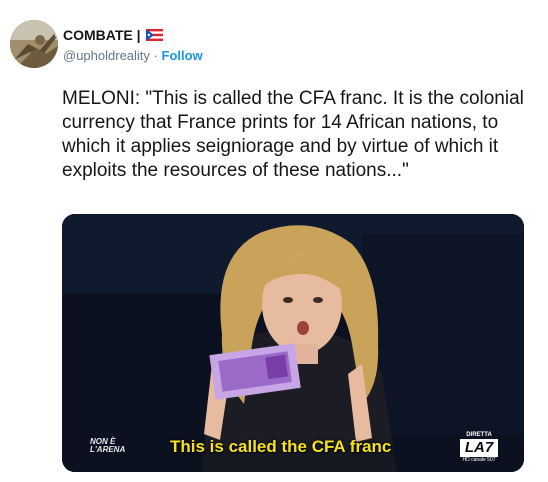 The width and height of the screenshot is (548, 482). Describe the element at coordinates (281, 446) in the screenshot. I see `video-subtitle: This is called the CFA franc` at that location.